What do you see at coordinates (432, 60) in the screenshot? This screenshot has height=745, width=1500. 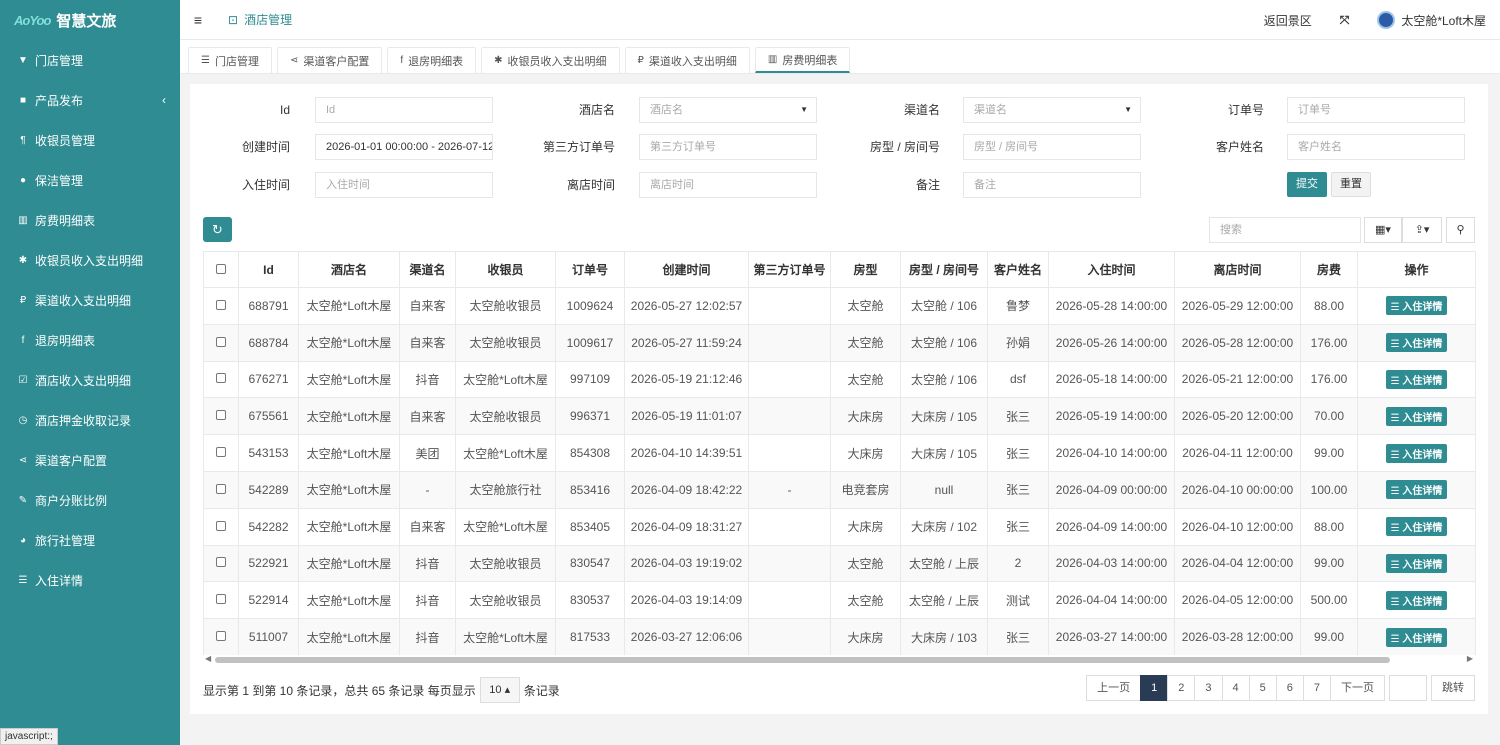 I see `tab-2: f 退房明细表` at bounding box center [432, 60].